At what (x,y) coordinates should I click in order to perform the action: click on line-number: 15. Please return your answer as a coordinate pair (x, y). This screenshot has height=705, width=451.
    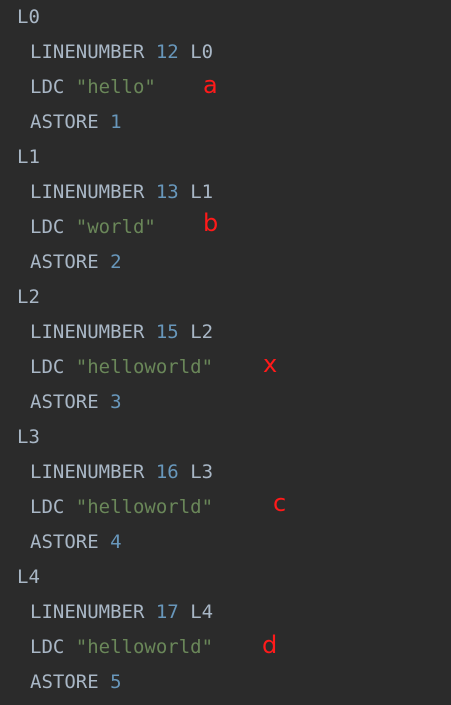
    Looking at the image, I should click on (167, 332).